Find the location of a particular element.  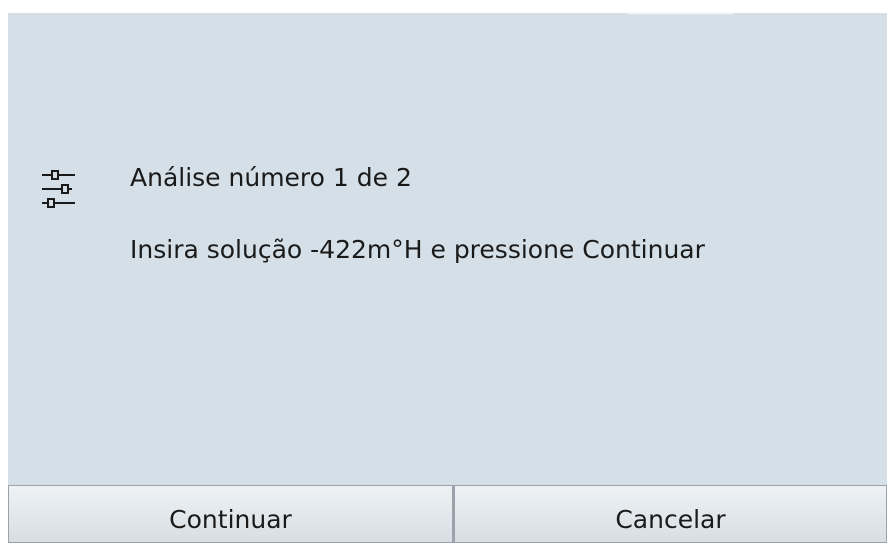

sliders-icon is located at coordinates (58, 190).